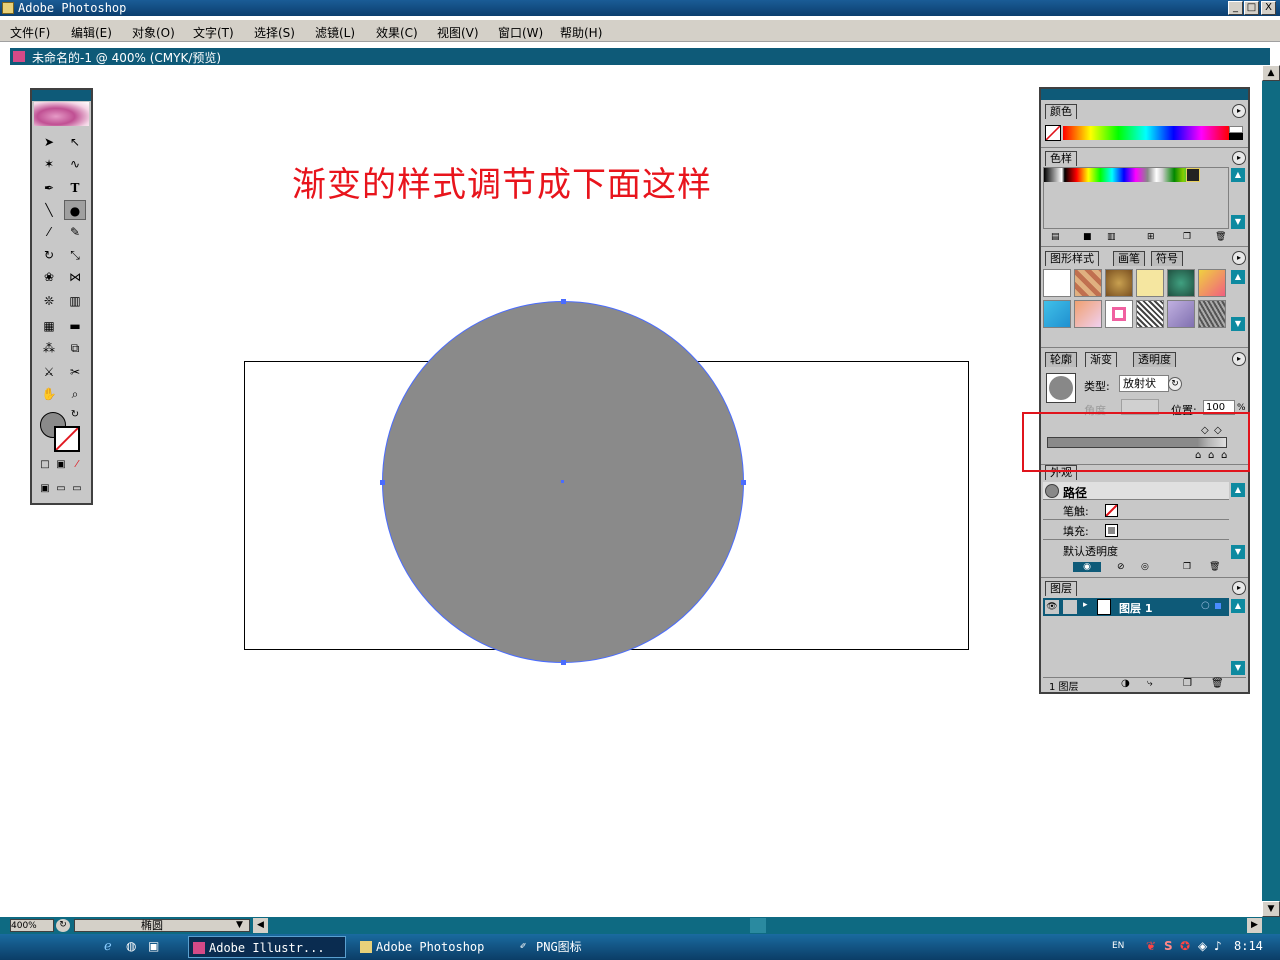 The image size is (1280, 960). I want to click on appearance-opacity-row: 默认透明度, so click(1136, 550).